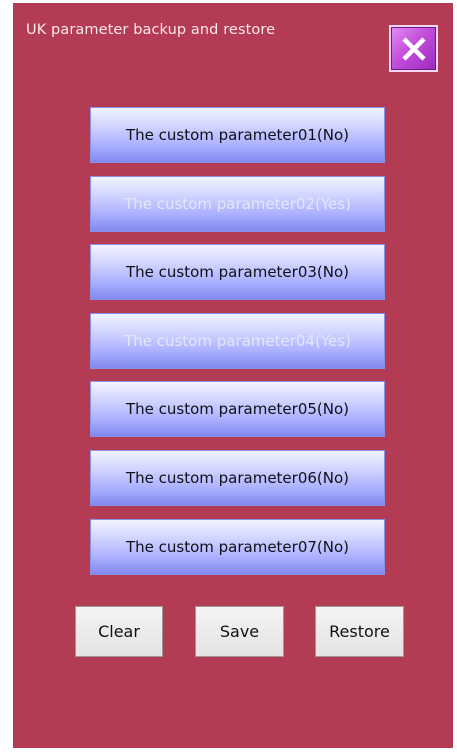 This screenshot has height=754, width=457. What do you see at coordinates (237, 341) in the screenshot?
I see `parameter-04-button: The custom parameter04(Yes)` at bounding box center [237, 341].